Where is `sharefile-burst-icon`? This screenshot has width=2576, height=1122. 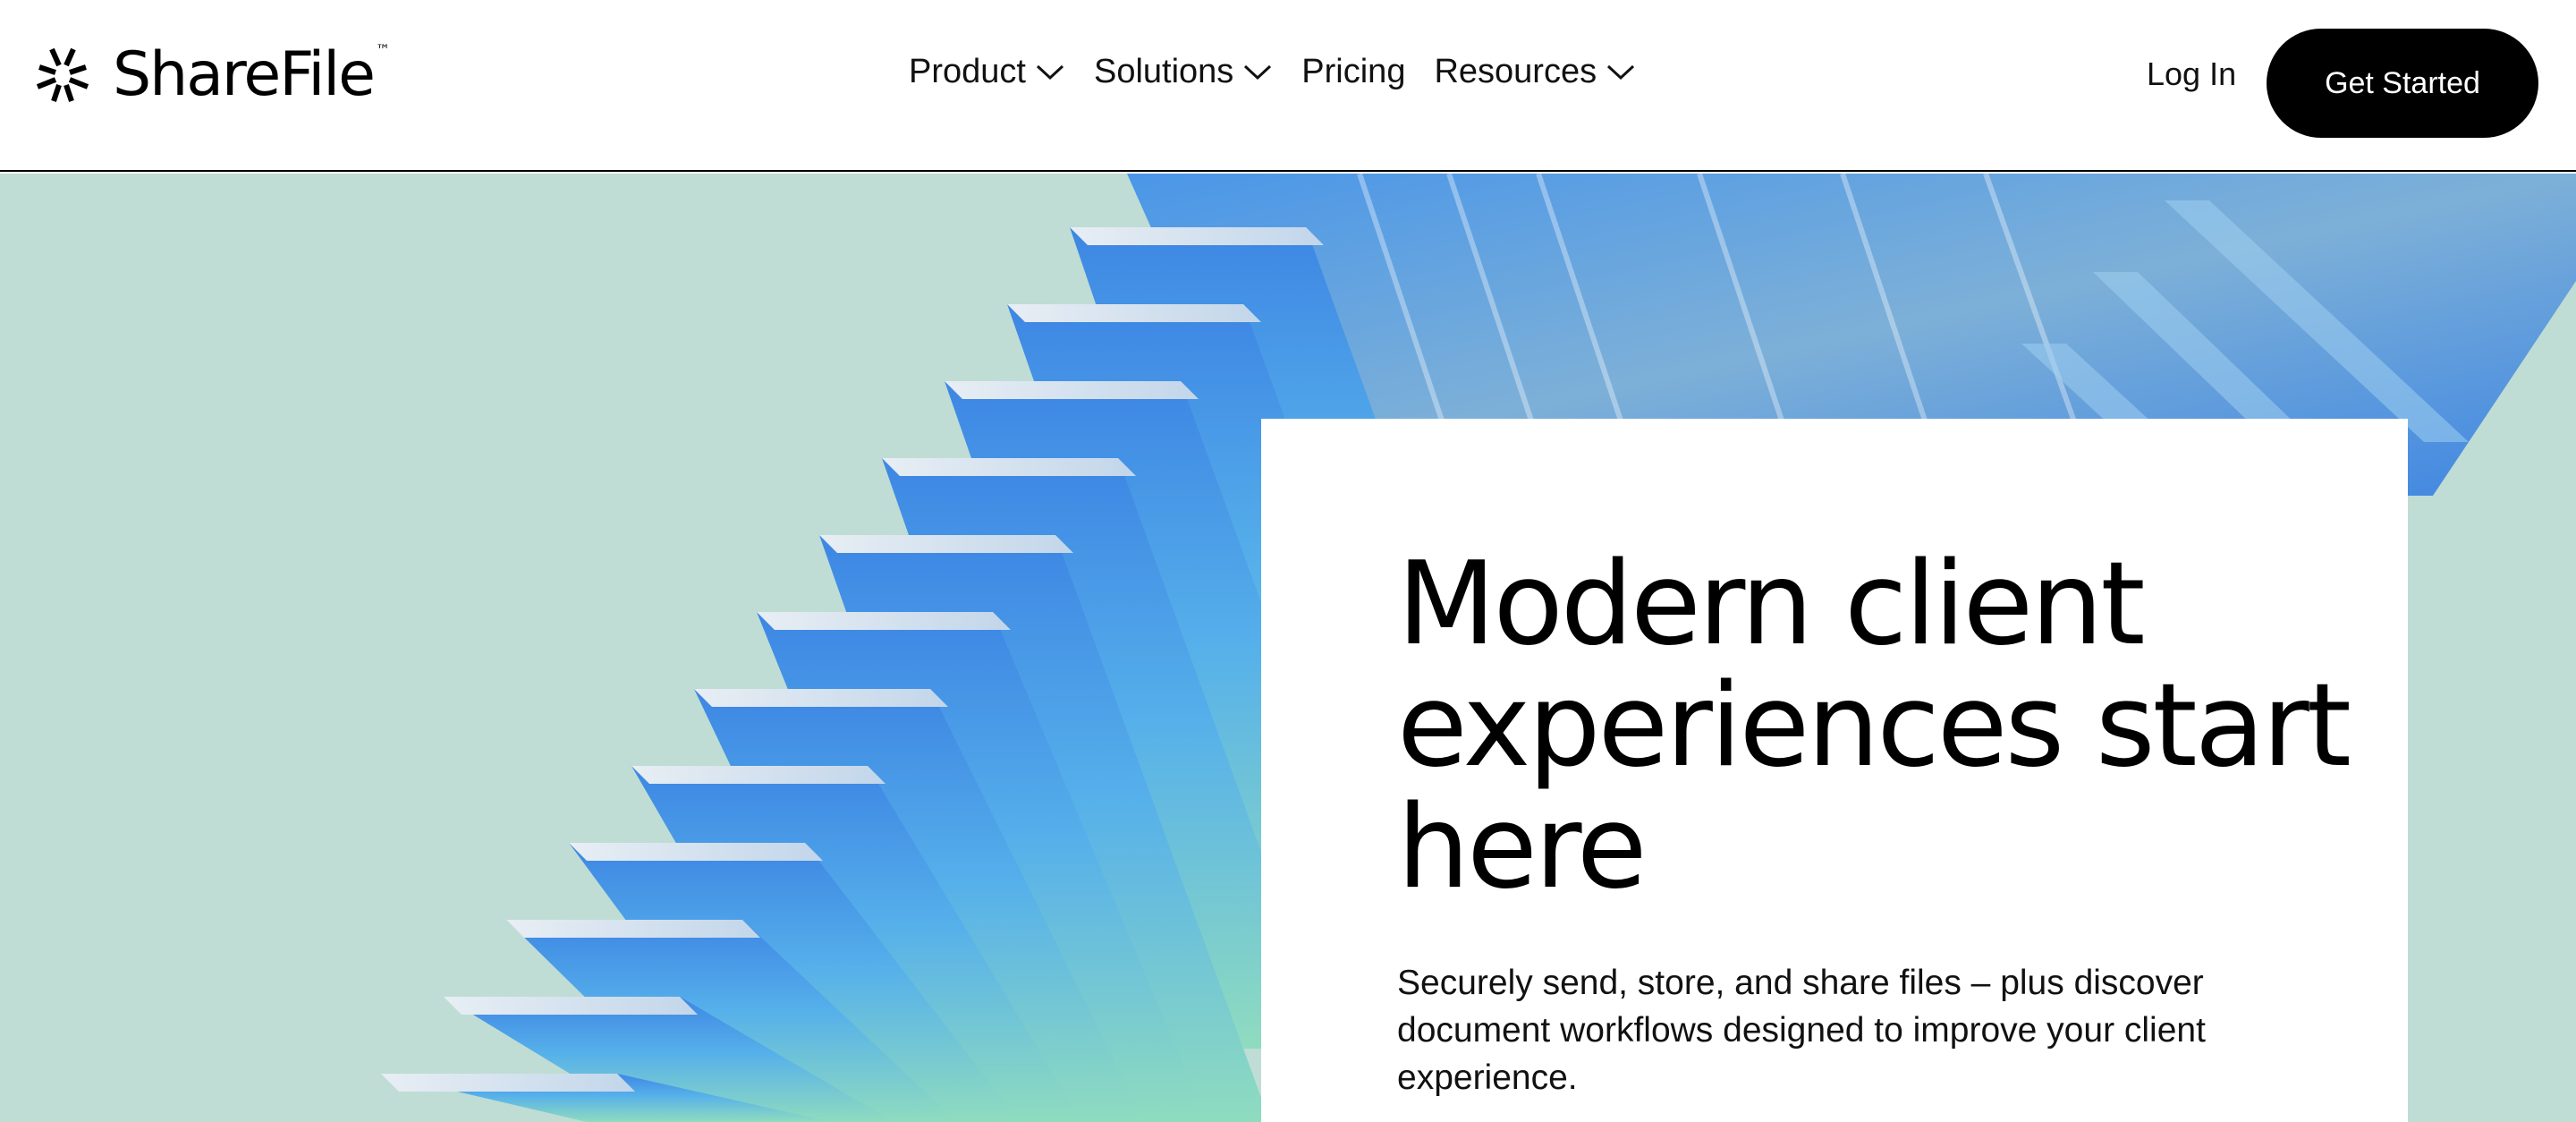 sharefile-burst-icon is located at coordinates (62, 74).